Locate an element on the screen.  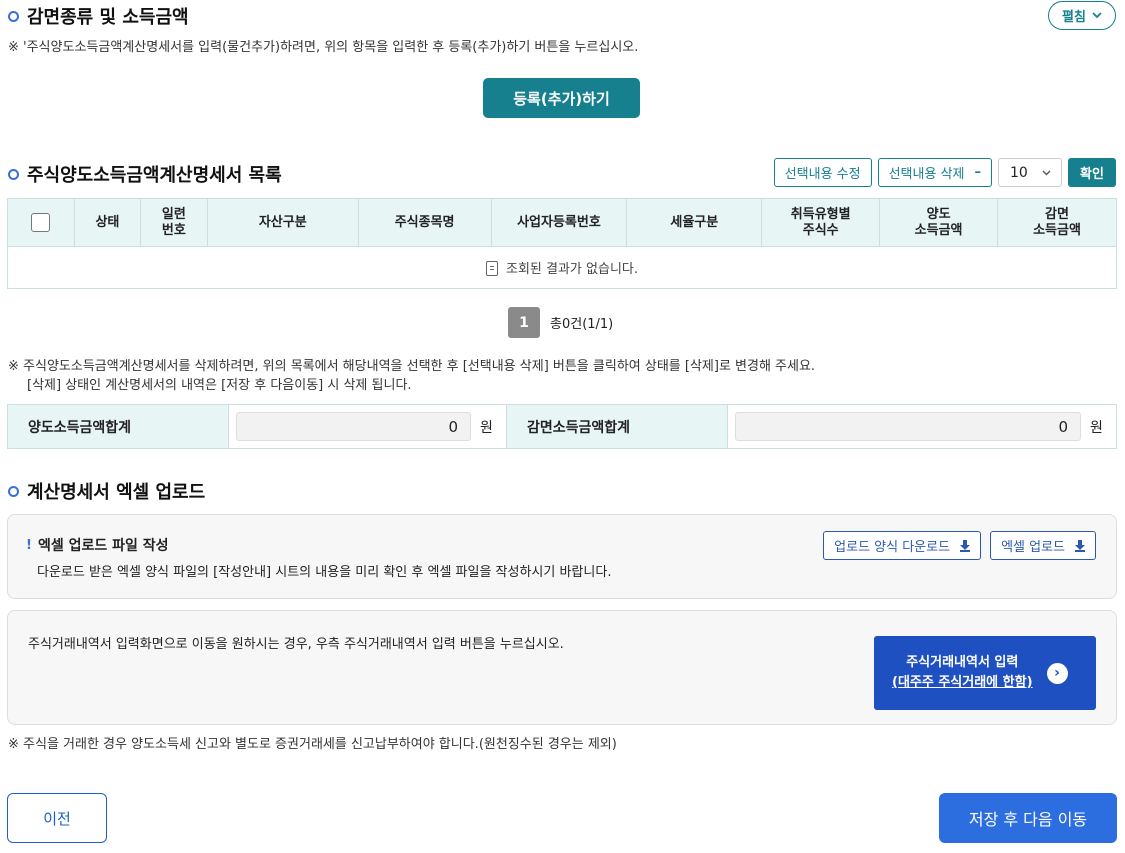
select-all-checkbox is located at coordinates (41, 222).